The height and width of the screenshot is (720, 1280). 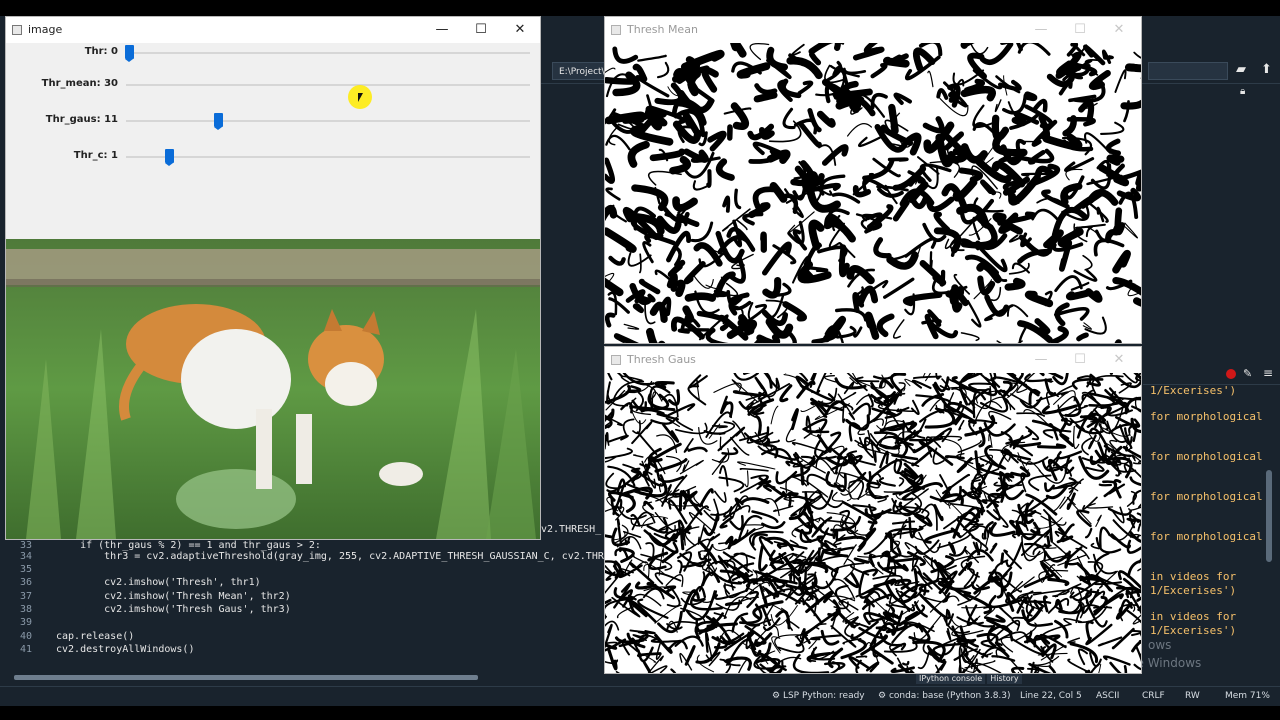 What do you see at coordinates (185, 596) in the screenshot?
I see `code-line: cv2.imshow('Thresh Mean', thr2)` at bounding box center [185, 596].